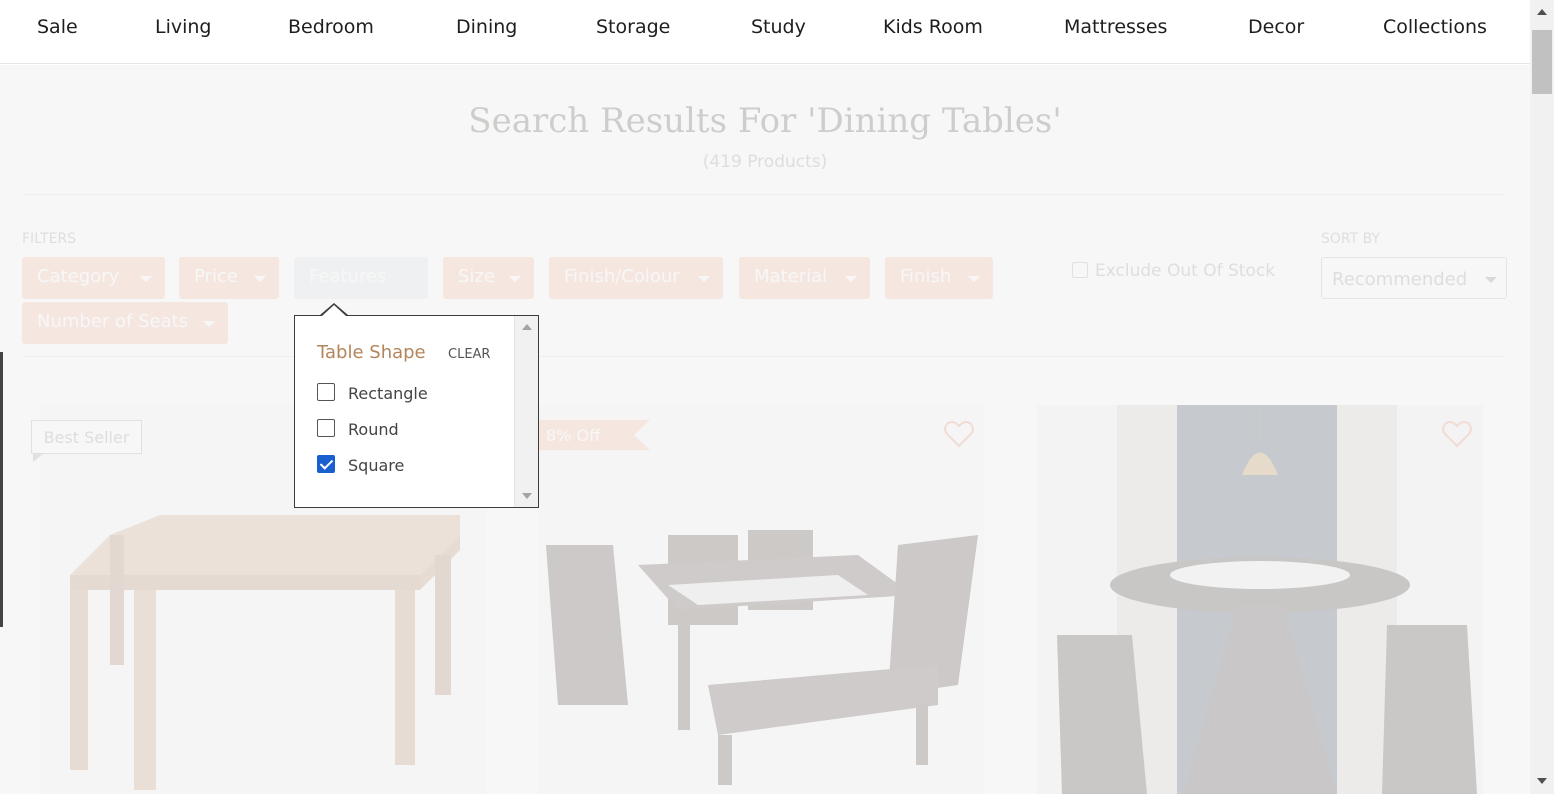 The image size is (1554, 794). I want to click on filter-chip-size: Size, so click(488, 278).